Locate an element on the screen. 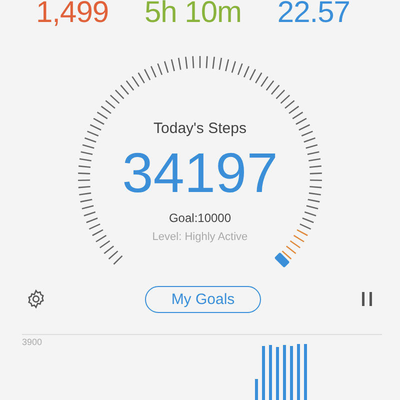 Image resolution: width=400 pixels, height=400 pixels. step-bars-drawing is located at coordinates (281, 372).